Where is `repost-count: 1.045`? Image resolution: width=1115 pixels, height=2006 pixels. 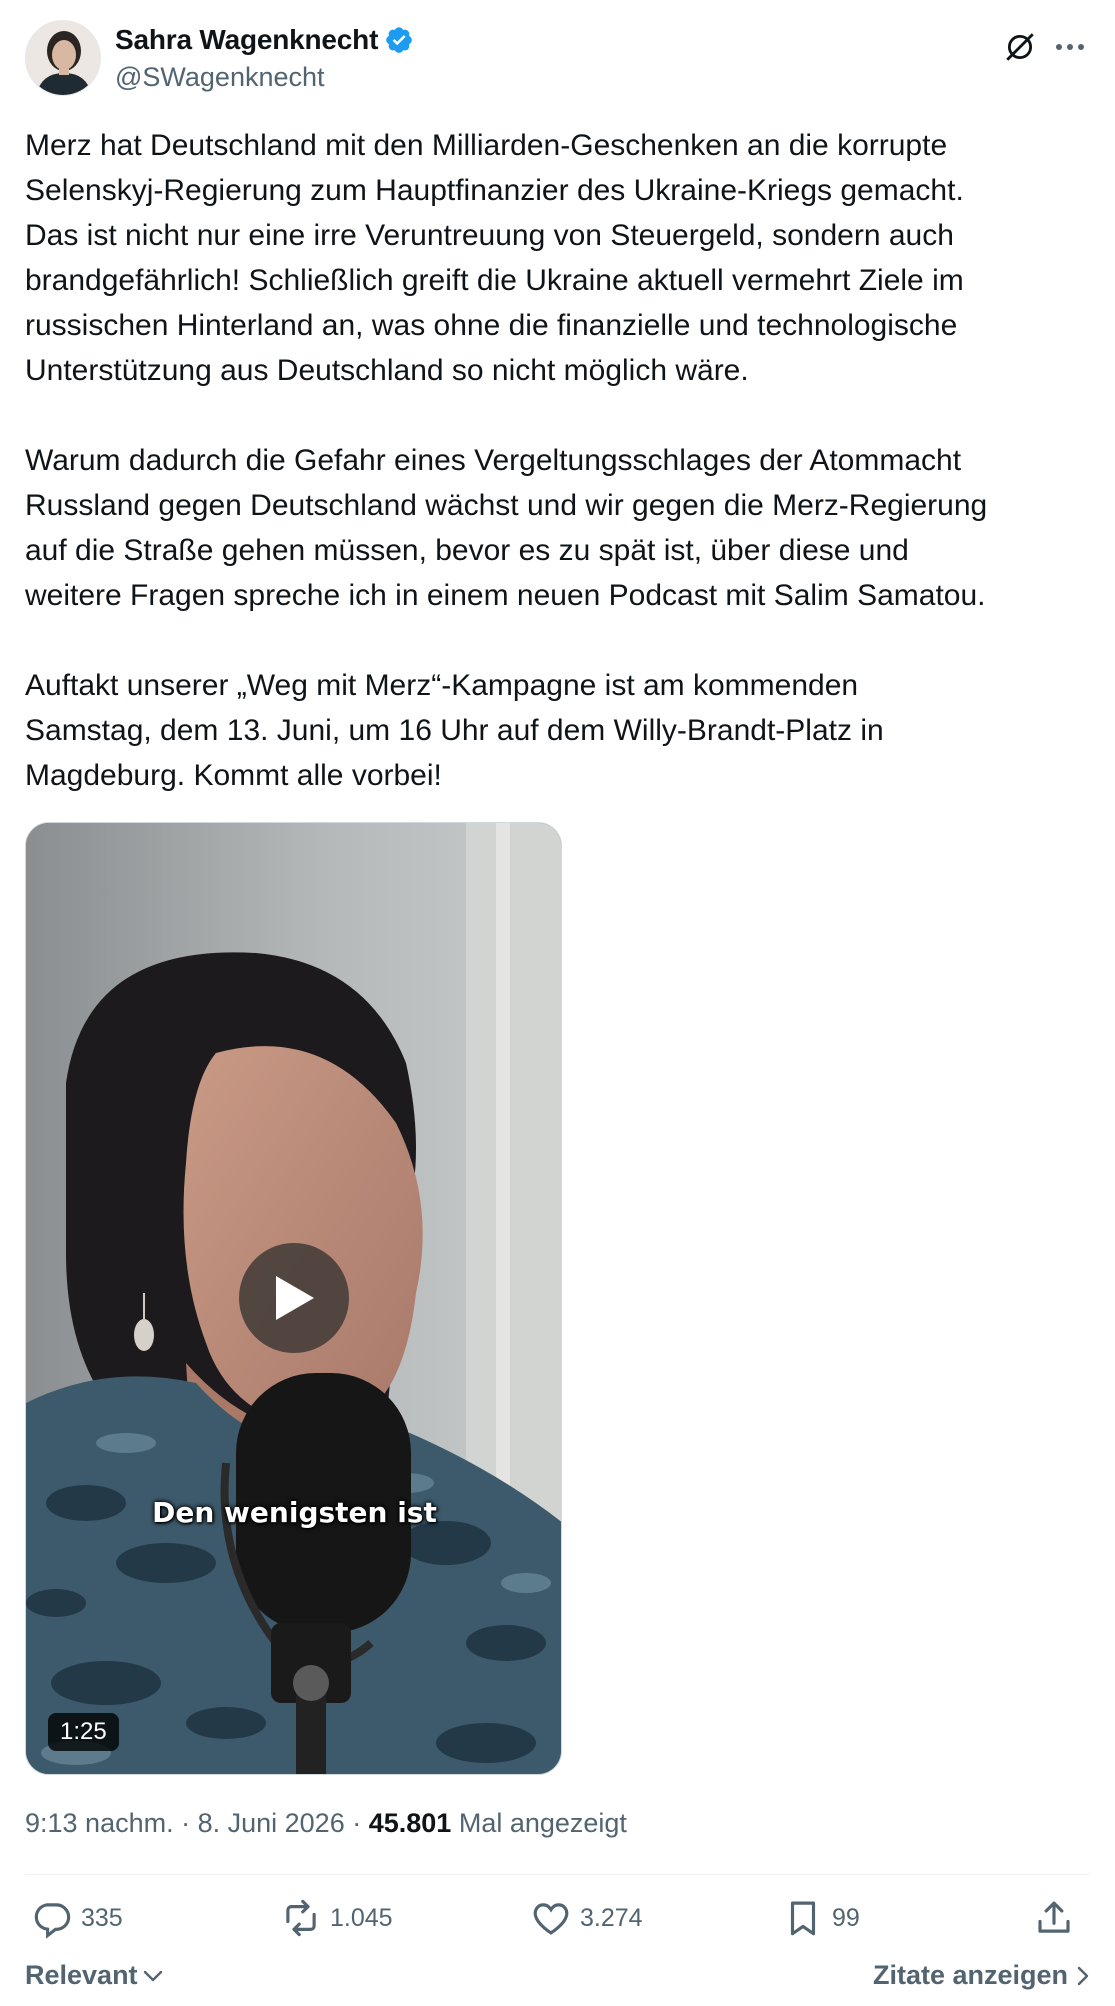 repost-count: 1.045 is located at coordinates (361, 1917).